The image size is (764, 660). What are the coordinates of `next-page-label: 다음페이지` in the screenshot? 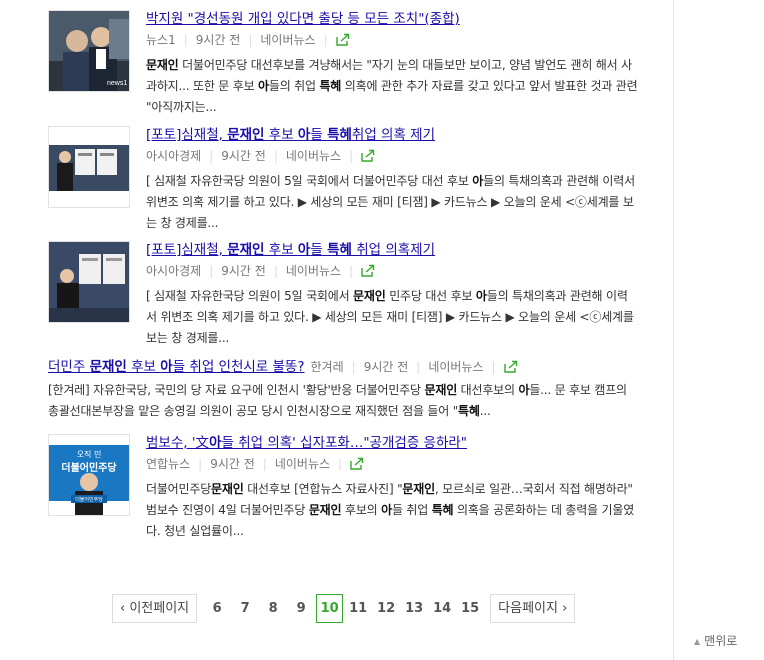 It's located at (528, 608).